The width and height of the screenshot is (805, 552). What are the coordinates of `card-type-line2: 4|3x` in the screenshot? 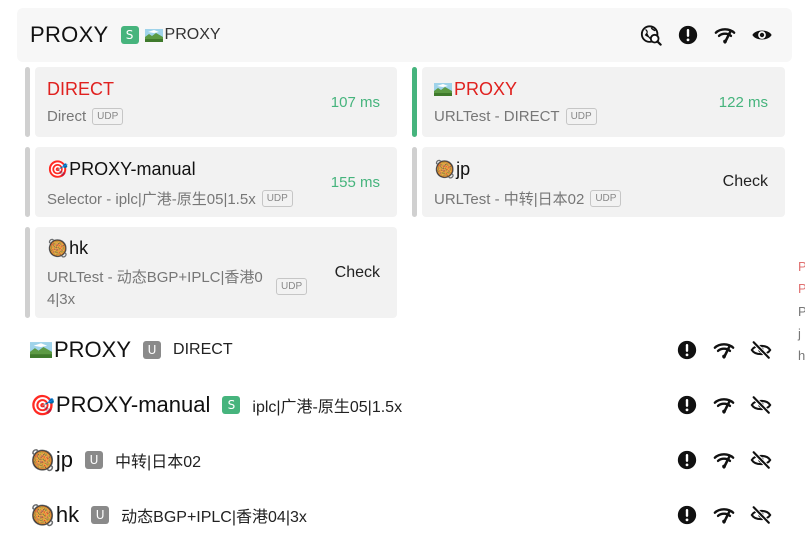 It's located at (61, 299).